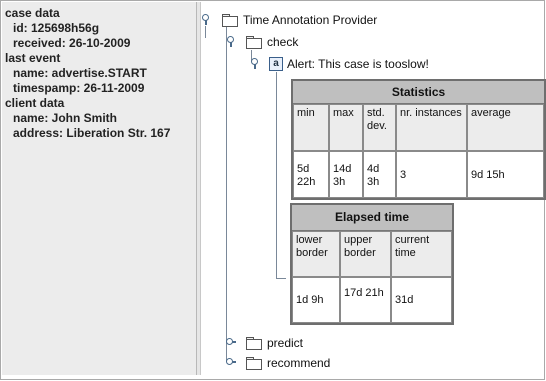 This screenshot has width=546, height=381. What do you see at coordinates (72, 43) in the screenshot?
I see `case-received: received: 26-10-2009` at bounding box center [72, 43].